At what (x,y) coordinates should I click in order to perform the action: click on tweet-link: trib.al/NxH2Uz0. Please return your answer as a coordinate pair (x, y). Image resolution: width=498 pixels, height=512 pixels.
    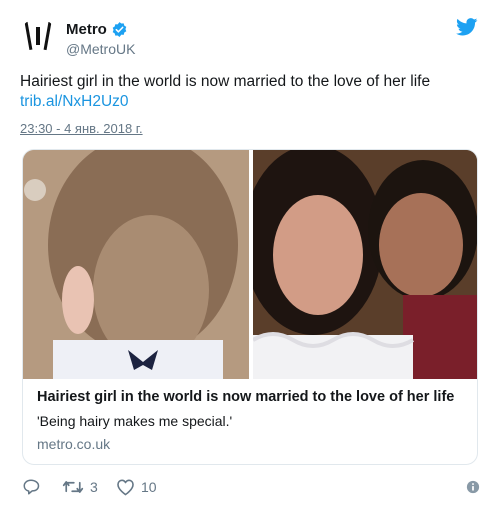
    Looking at the image, I should click on (250, 102).